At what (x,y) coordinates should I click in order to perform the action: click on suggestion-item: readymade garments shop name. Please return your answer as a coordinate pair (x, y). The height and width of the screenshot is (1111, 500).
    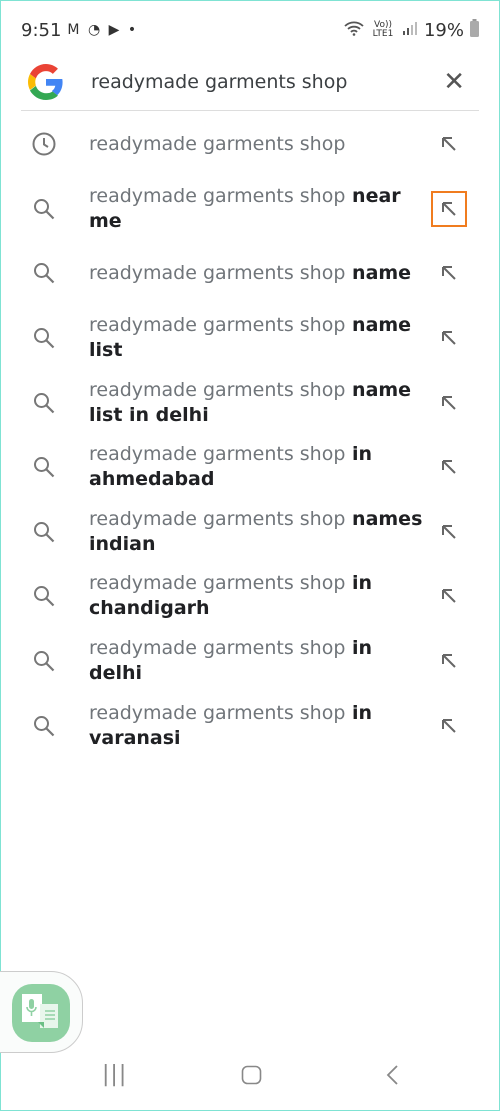
    Looking at the image, I should click on (250, 273).